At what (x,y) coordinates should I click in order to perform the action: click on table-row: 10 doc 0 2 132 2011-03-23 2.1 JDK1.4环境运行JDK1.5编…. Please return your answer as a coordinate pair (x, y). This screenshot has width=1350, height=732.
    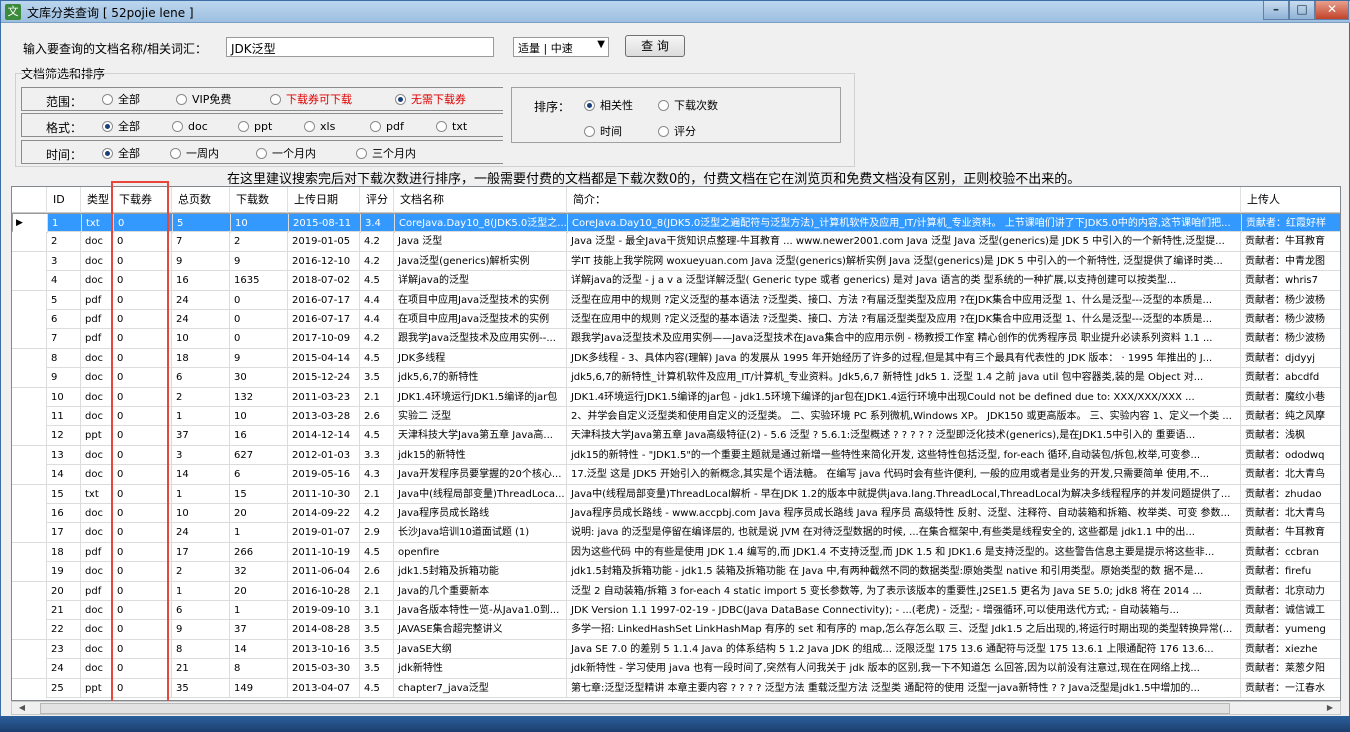
    Looking at the image, I should click on (676, 397).